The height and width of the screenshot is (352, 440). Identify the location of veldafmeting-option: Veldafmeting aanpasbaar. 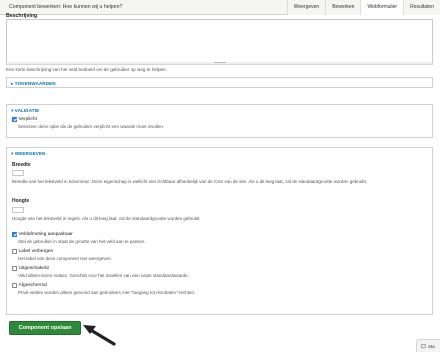
(42, 234).